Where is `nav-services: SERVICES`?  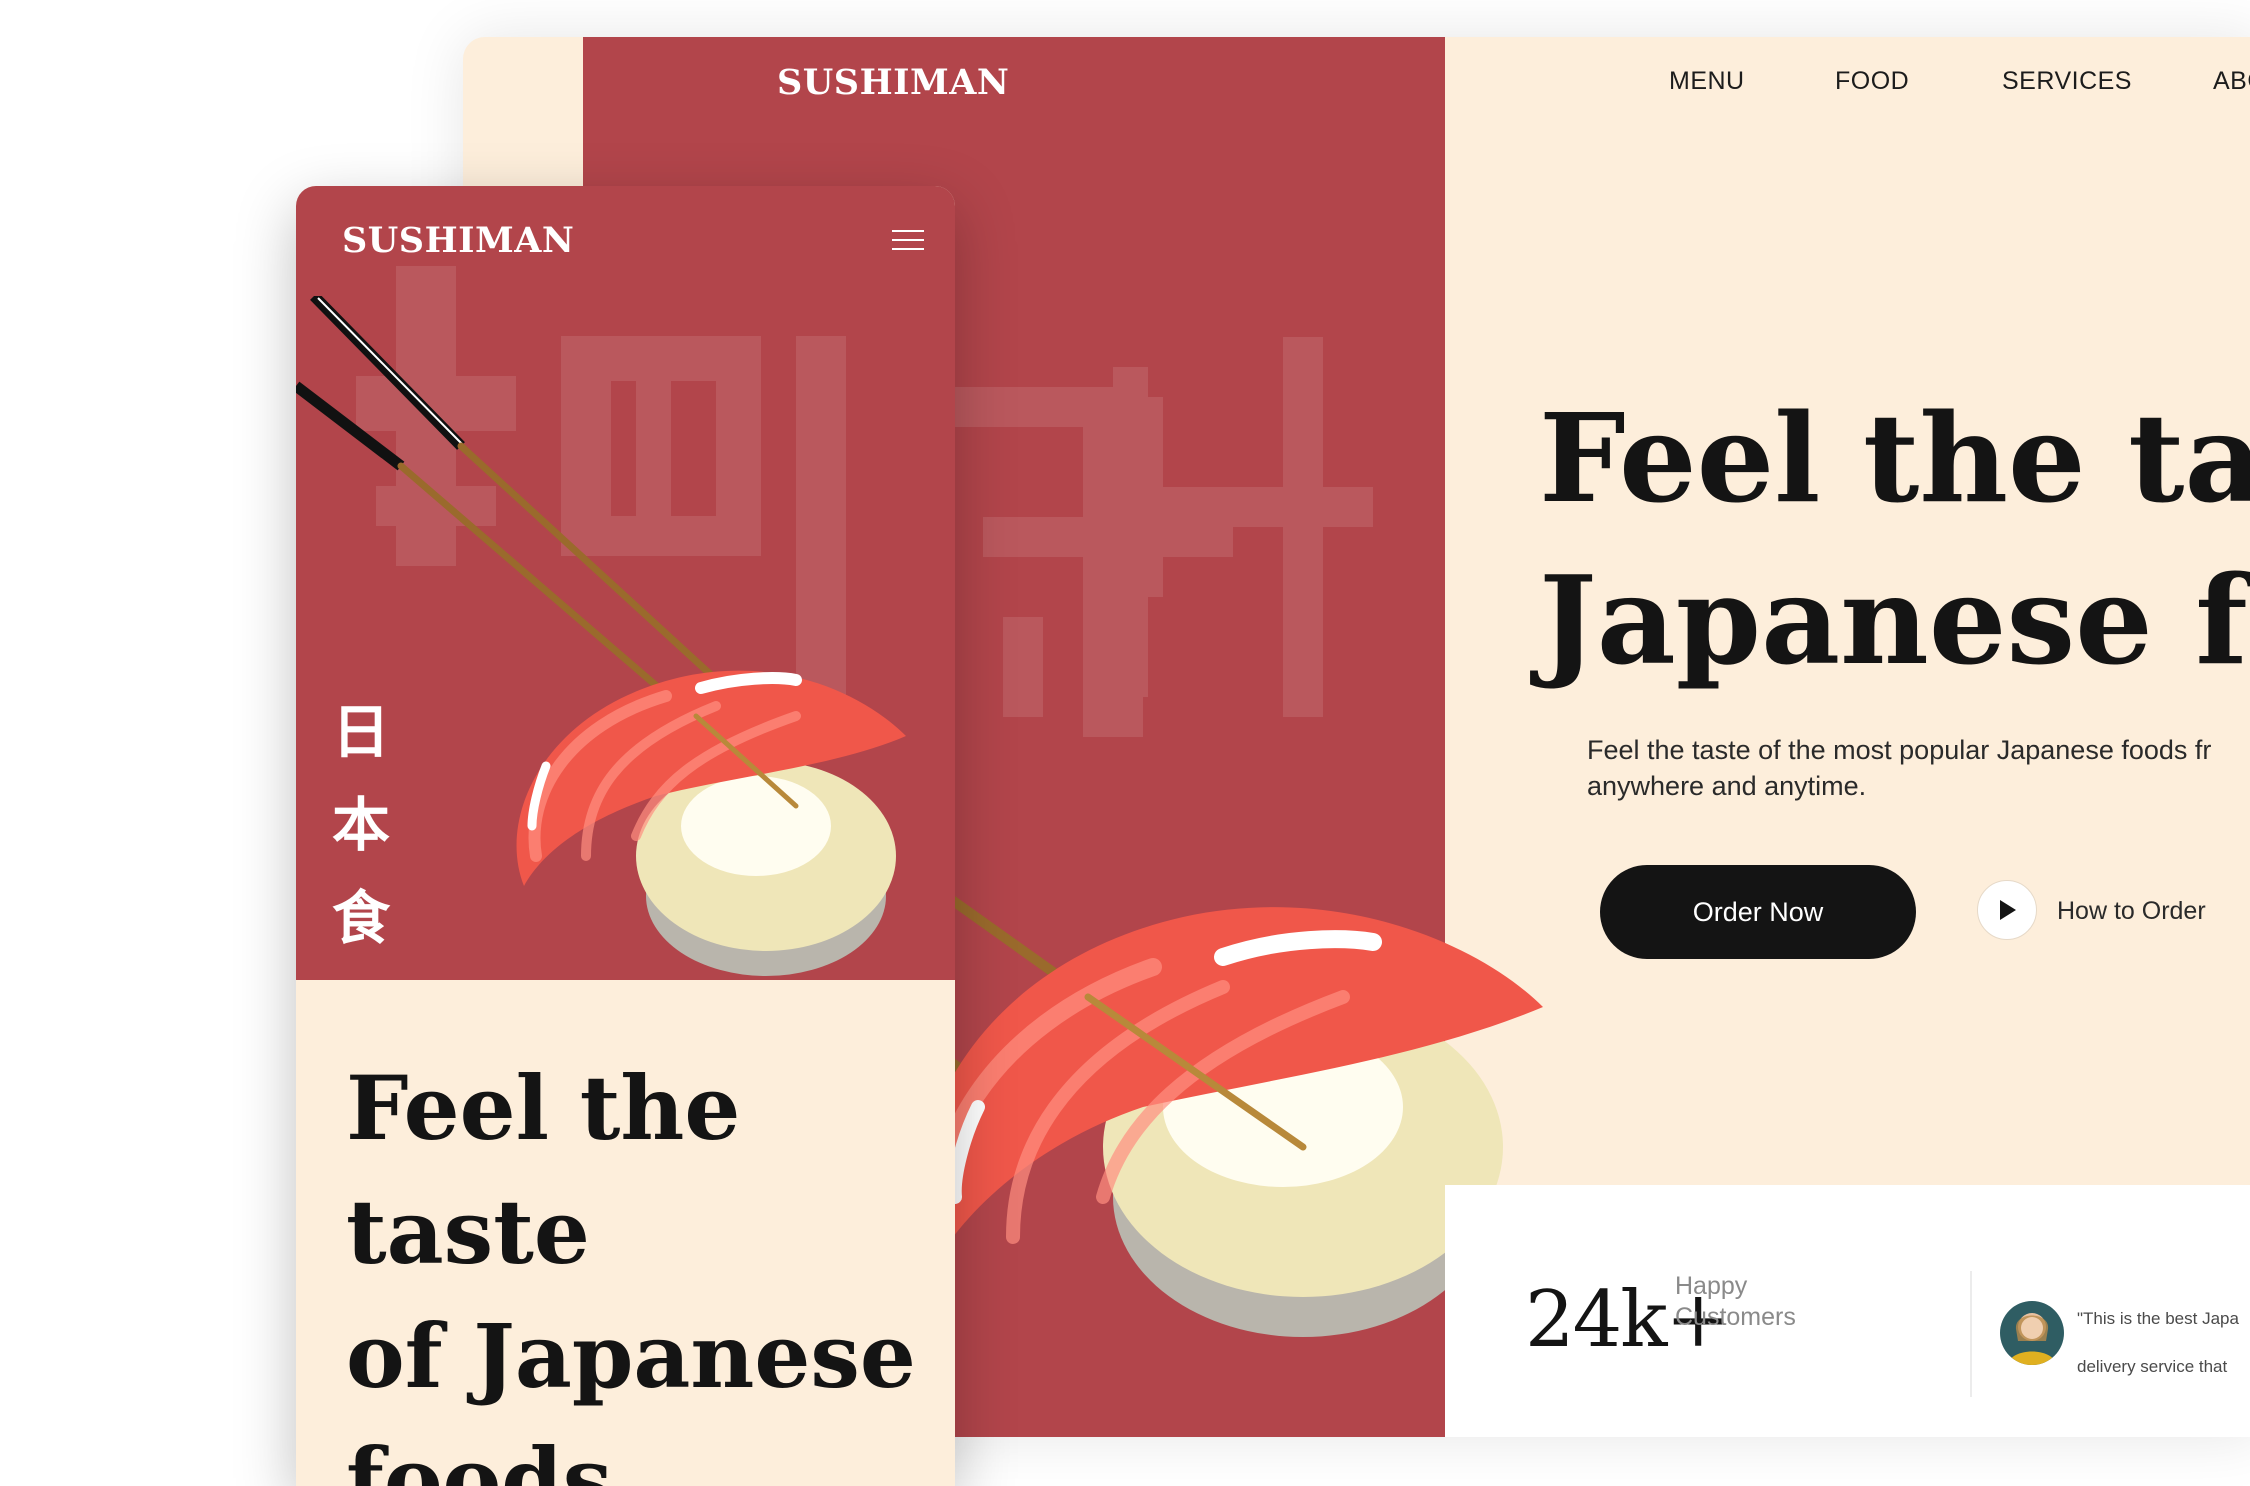
nav-services: SERVICES is located at coordinates (2067, 81).